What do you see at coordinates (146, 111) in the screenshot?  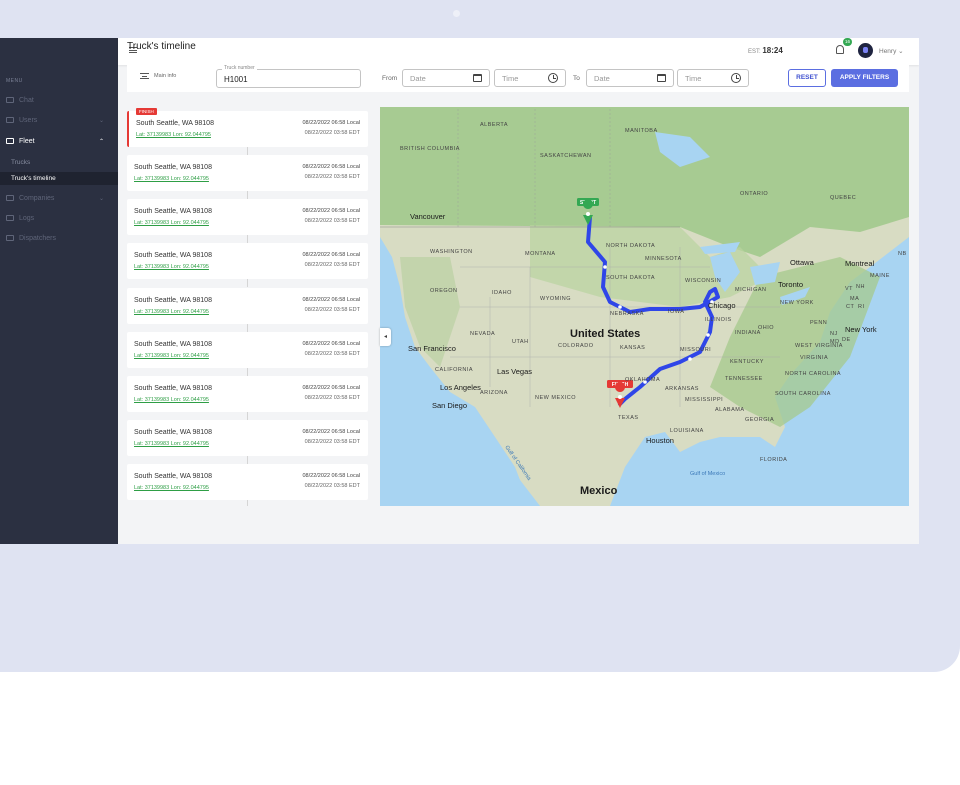 I see `finish-tag: FINISH` at bounding box center [146, 111].